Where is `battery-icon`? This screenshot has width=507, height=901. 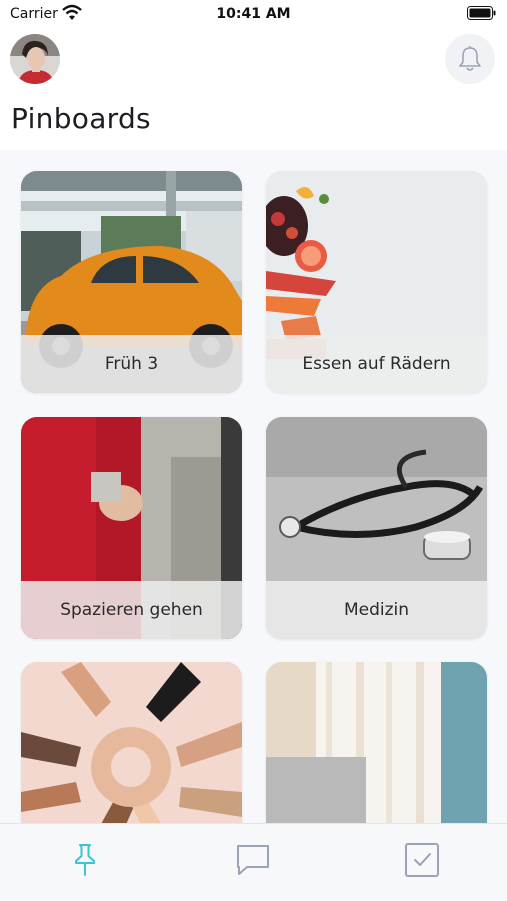
battery-icon is located at coordinates (481, 13).